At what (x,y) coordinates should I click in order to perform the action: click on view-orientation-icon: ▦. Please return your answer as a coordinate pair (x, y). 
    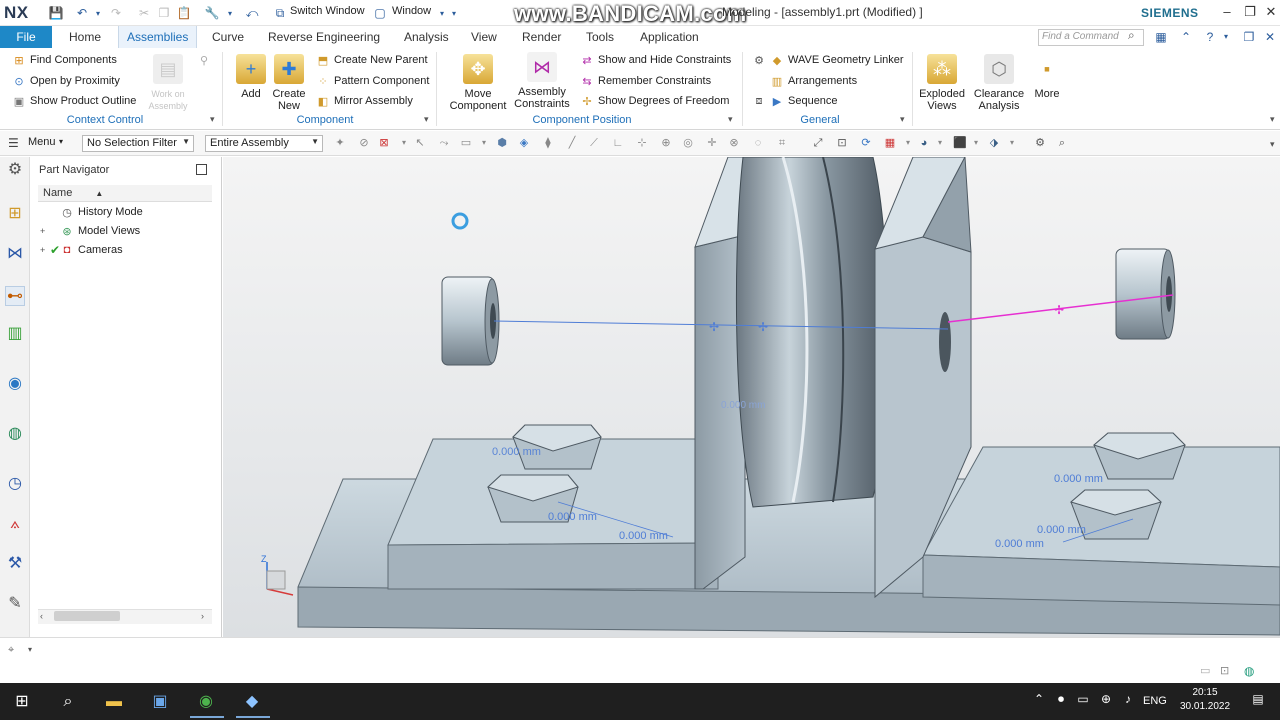
    Looking at the image, I should click on (890, 143).